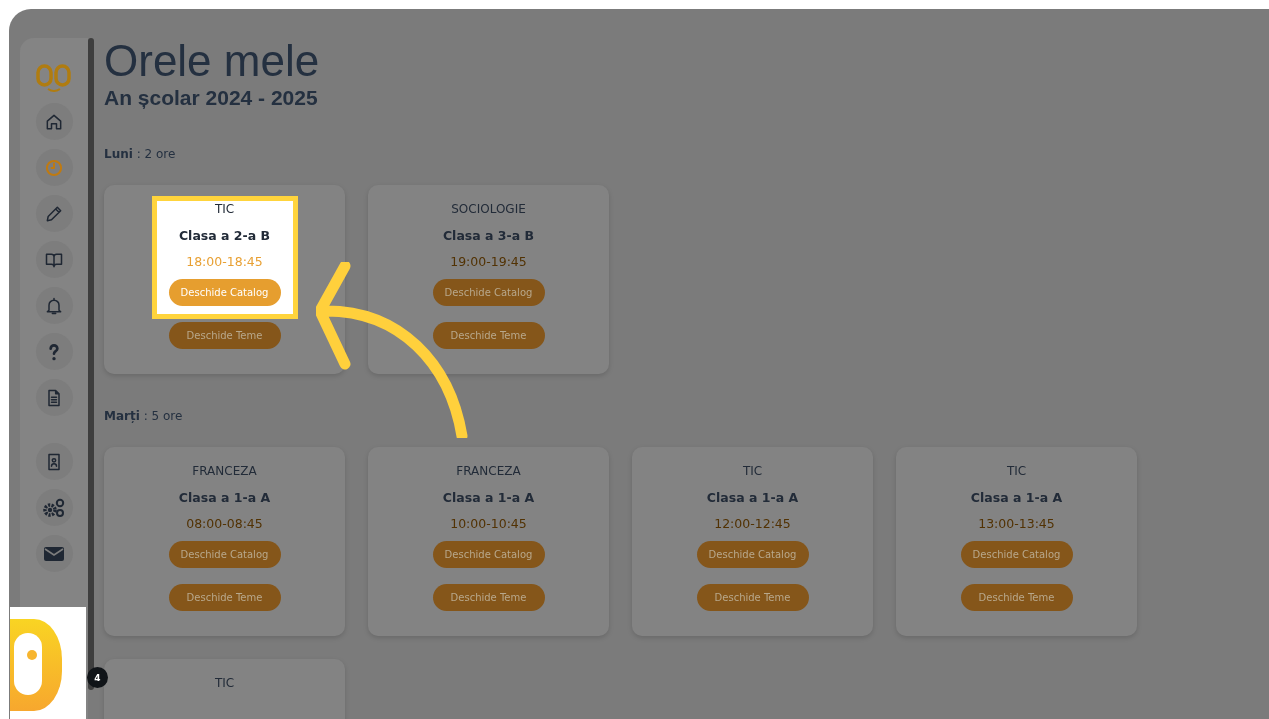  What do you see at coordinates (54, 79) in the screenshot?
I see `logo-icon` at bounding box center [54, 79].